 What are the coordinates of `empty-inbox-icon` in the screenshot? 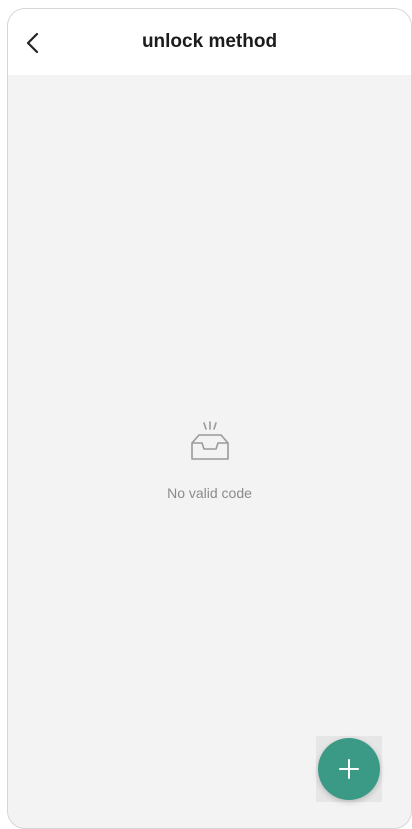 It's located at (209, 440).